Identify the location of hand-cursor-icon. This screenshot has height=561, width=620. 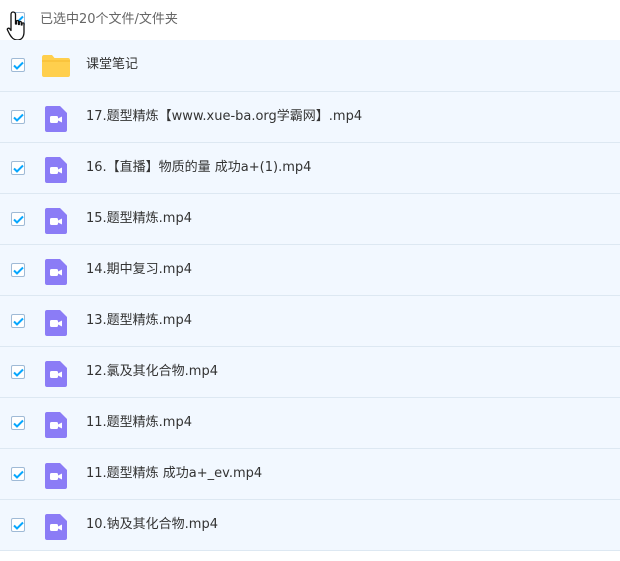
(15, 26).